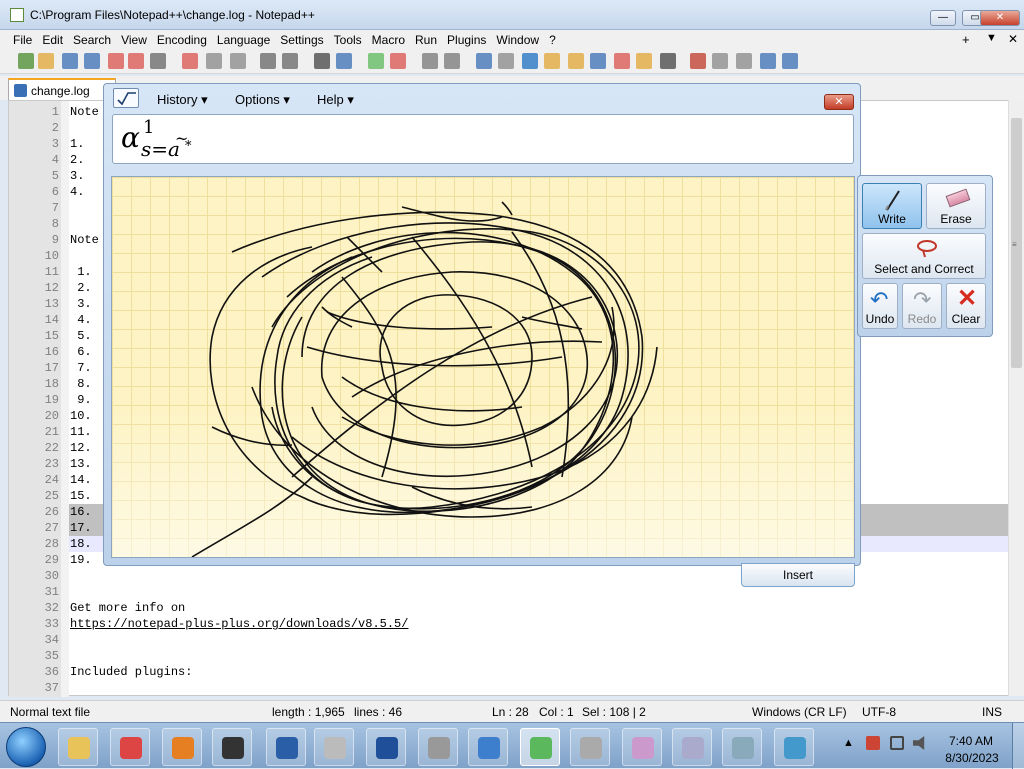  I want to click on sync-vertical-icon, so click(430, 61).